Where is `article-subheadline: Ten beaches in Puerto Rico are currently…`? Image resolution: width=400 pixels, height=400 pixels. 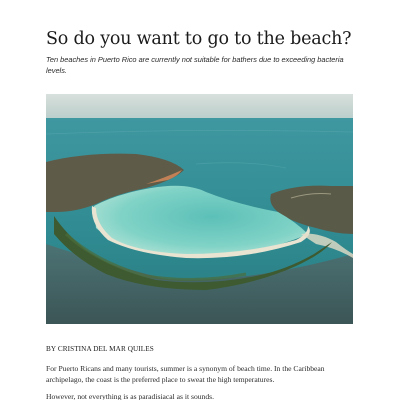
article-subheadline: Ten beaches in Puerto Rico are currently… is located at coordinates (195, 65).